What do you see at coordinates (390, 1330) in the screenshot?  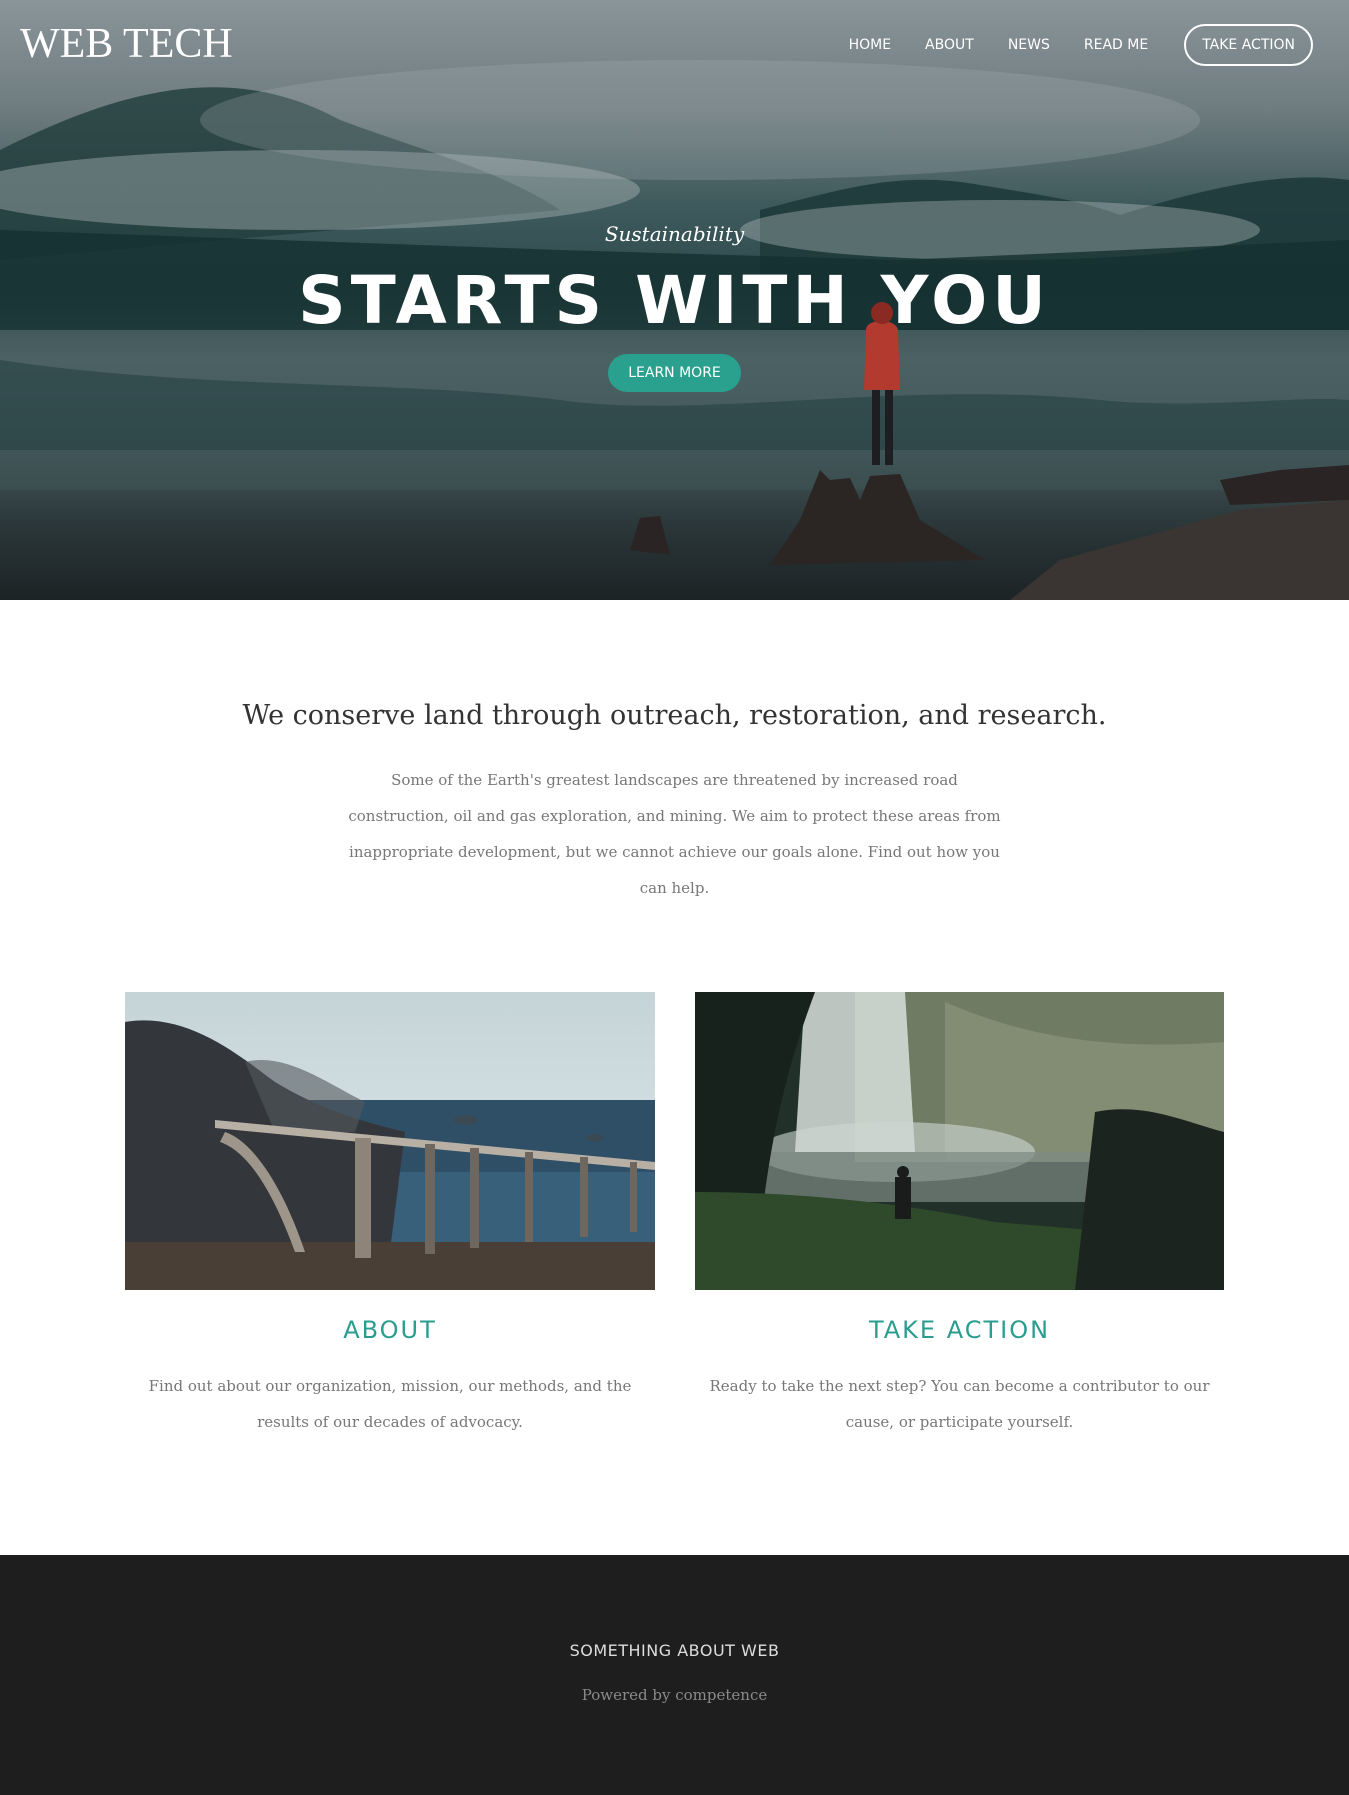 I see `about-title: ABOUT` at bounding box center [390, 1330].